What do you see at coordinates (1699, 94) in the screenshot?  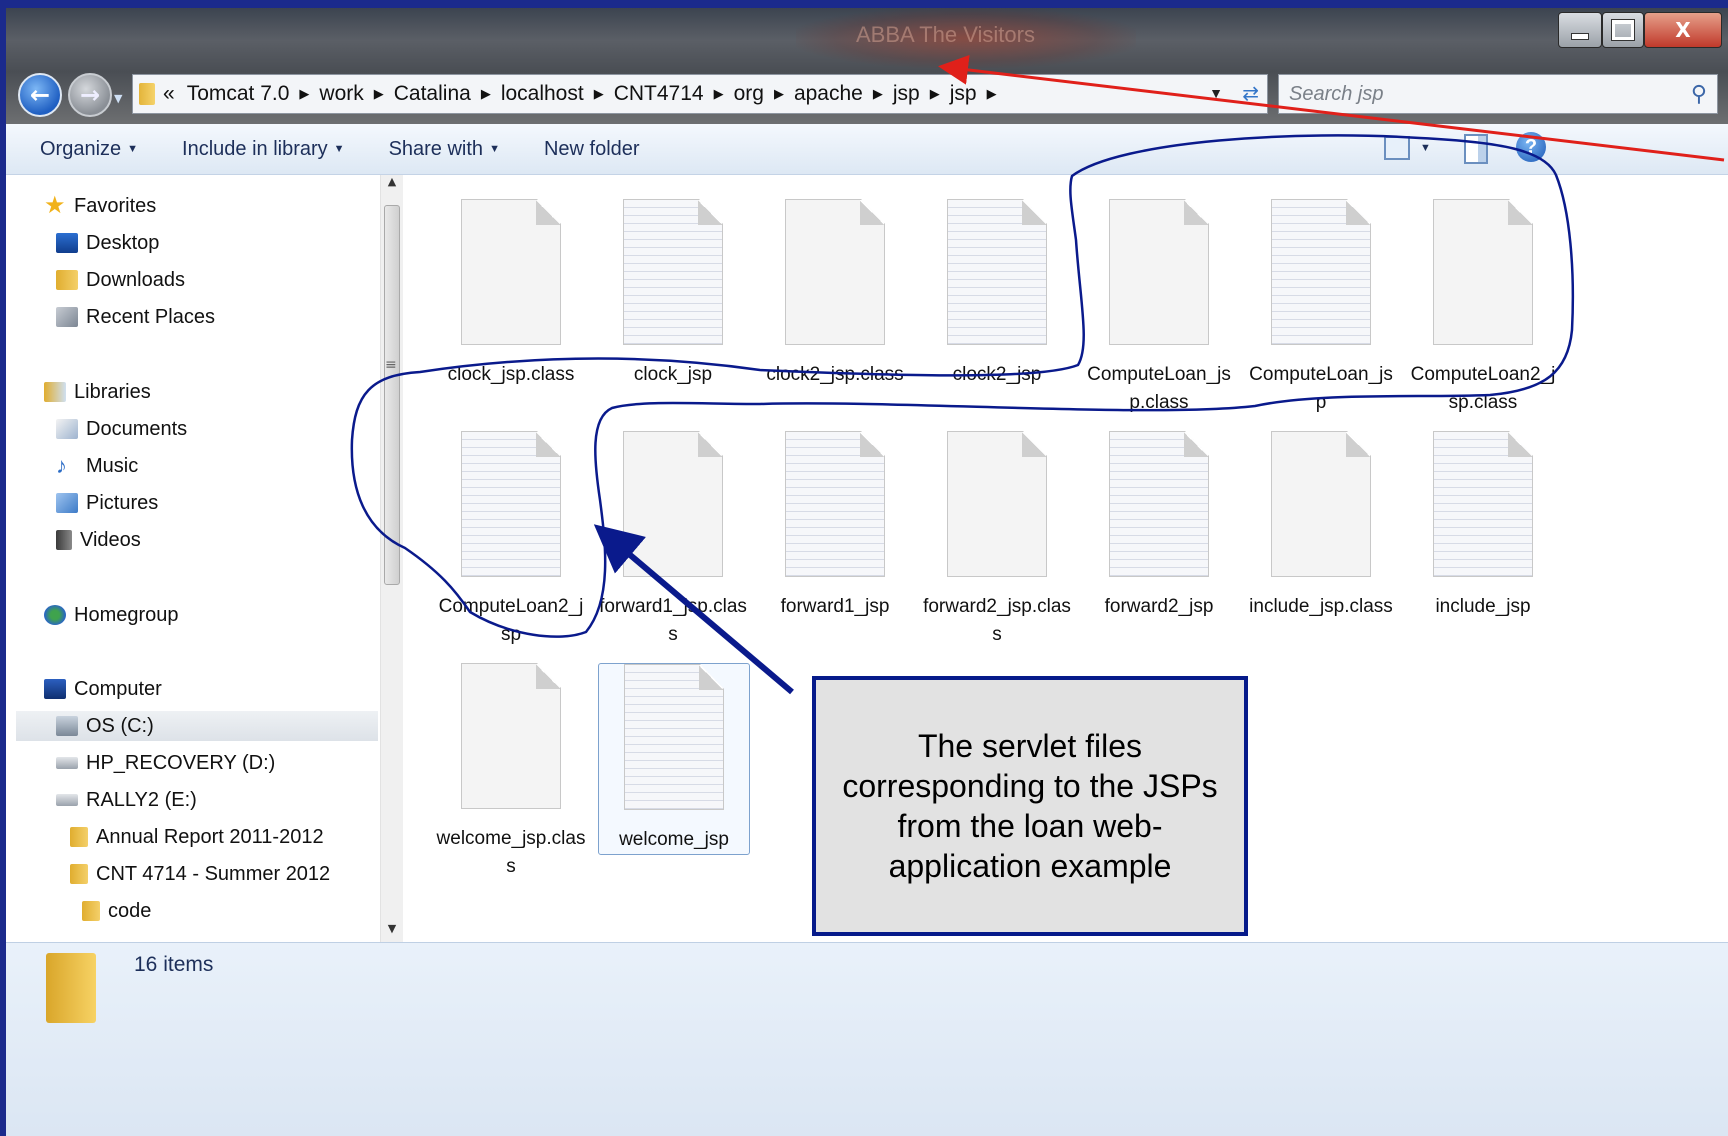 I see `search-icon: ⚲` at bounding box center [1699, 94].